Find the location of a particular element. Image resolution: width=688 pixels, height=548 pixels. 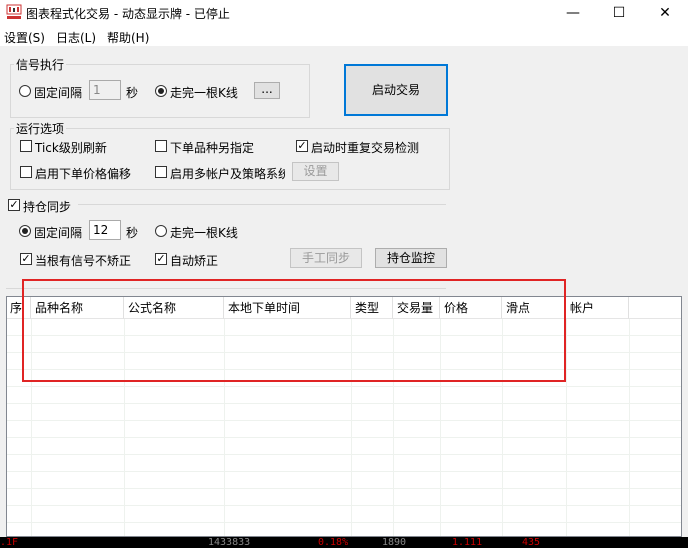

multi-account-checkbox is located at coordinates (161, 172).